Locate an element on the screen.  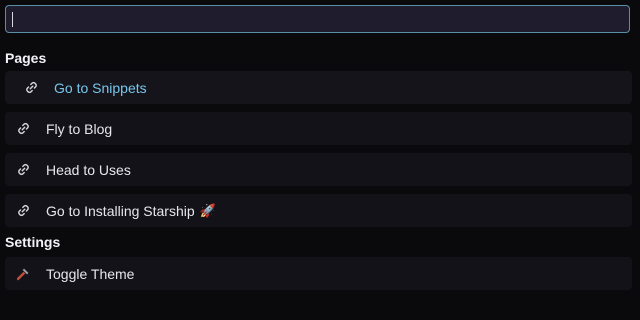
command-item-label: Go to Snippets is located at coordinates (100, 87).